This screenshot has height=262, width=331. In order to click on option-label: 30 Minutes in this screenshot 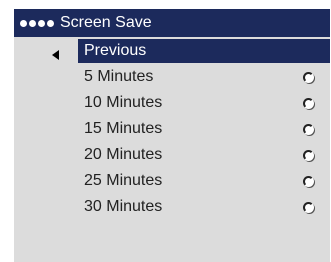, I will do `click(123, 206)`.